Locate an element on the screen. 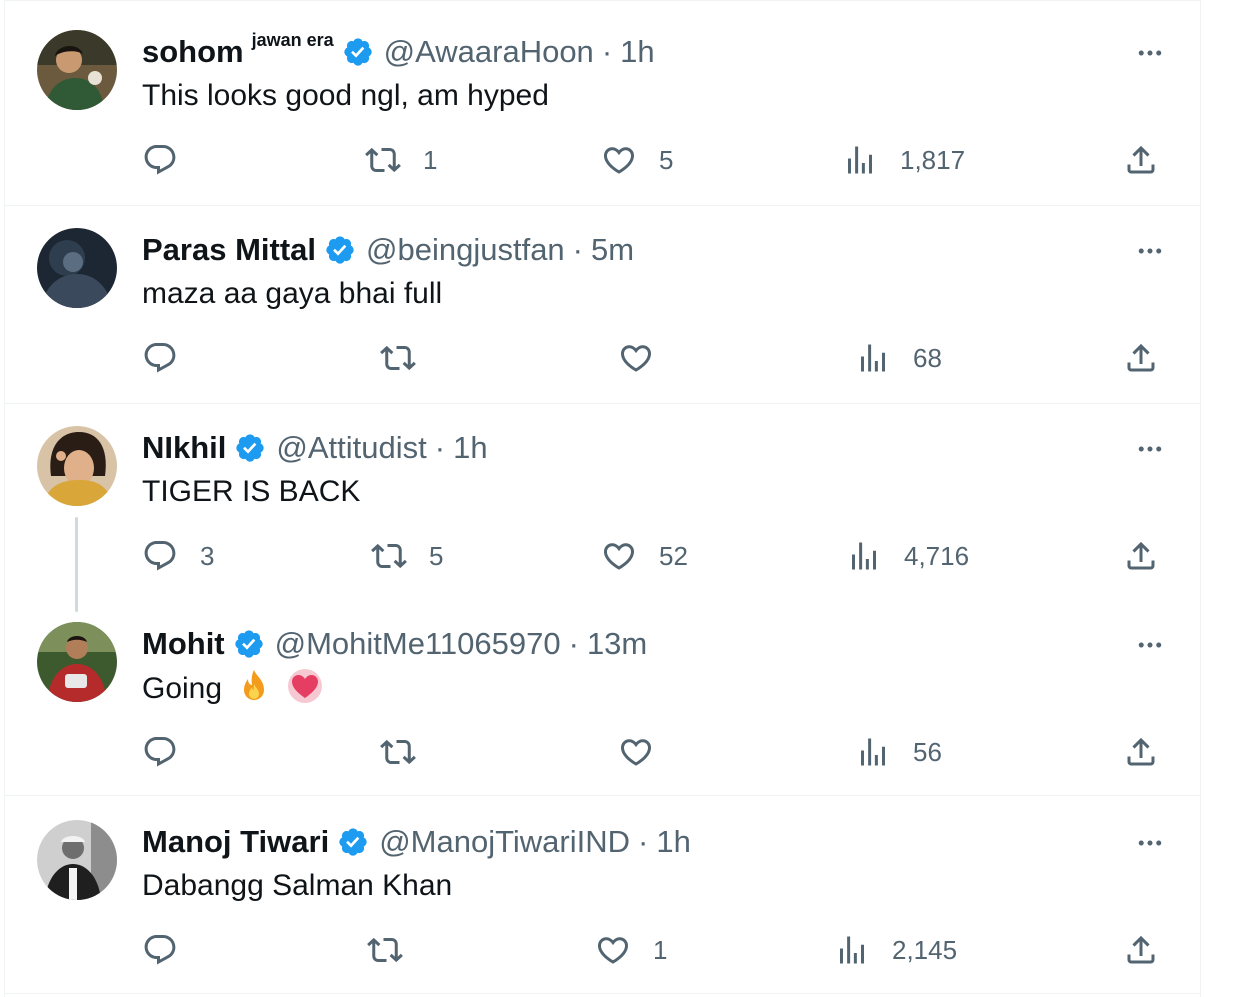 Image resolution: width=1244 pixels, height=997 pixels. name-superscript: jawan era is located at coordinates (292, 40).